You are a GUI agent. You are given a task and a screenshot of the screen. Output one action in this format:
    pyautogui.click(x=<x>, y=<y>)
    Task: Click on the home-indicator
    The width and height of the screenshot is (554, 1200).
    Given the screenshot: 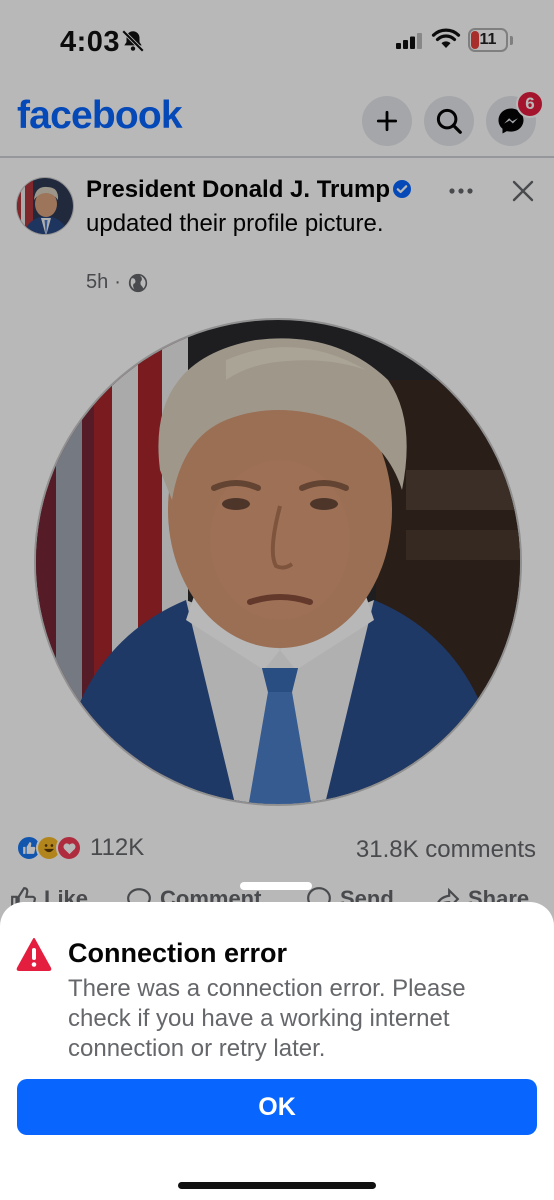 What is the action you would take?
    pyautogui.click(x=277, y=1185)
    